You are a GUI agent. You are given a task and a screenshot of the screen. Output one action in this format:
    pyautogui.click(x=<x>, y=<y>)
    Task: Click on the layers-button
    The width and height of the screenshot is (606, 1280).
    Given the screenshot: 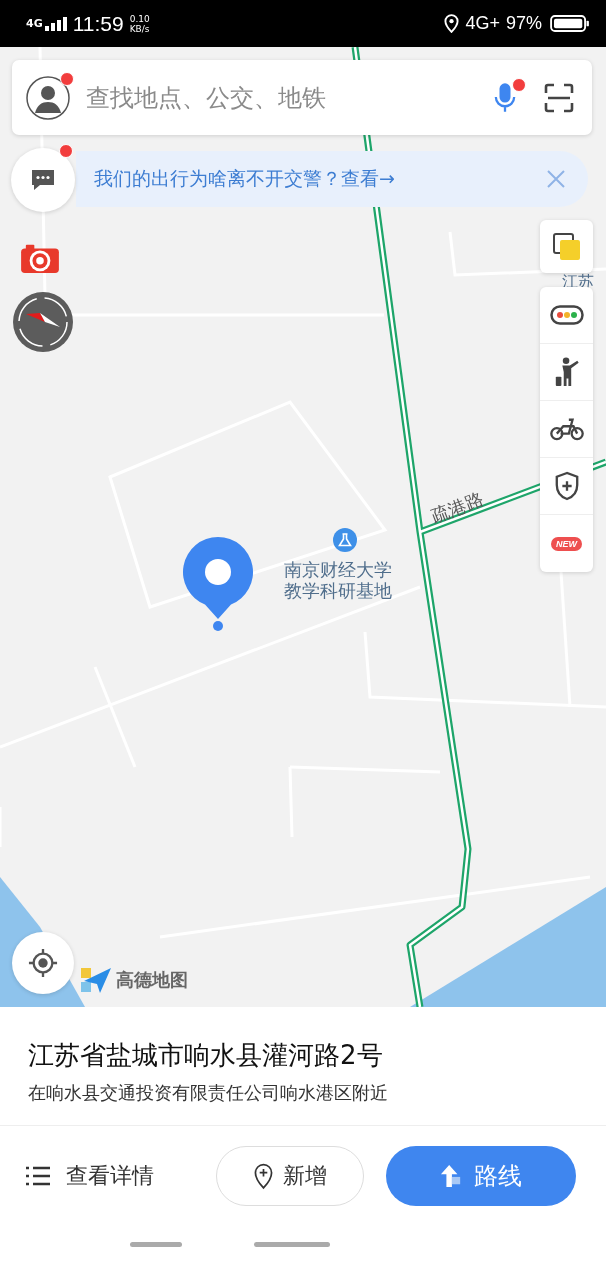 What is the action you would take?
    pyautogui.click(x=566, y=246)
    